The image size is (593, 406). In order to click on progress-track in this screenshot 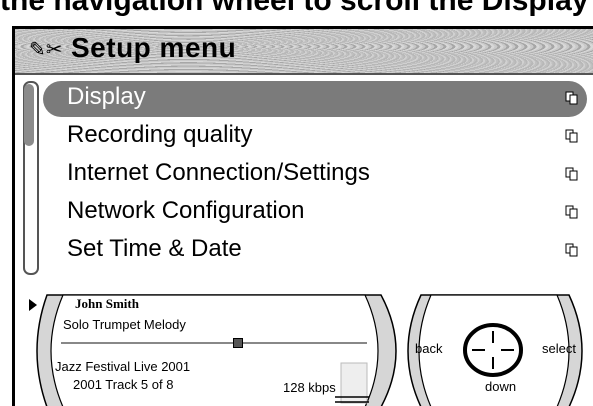, I will do `click(214, 343)`.